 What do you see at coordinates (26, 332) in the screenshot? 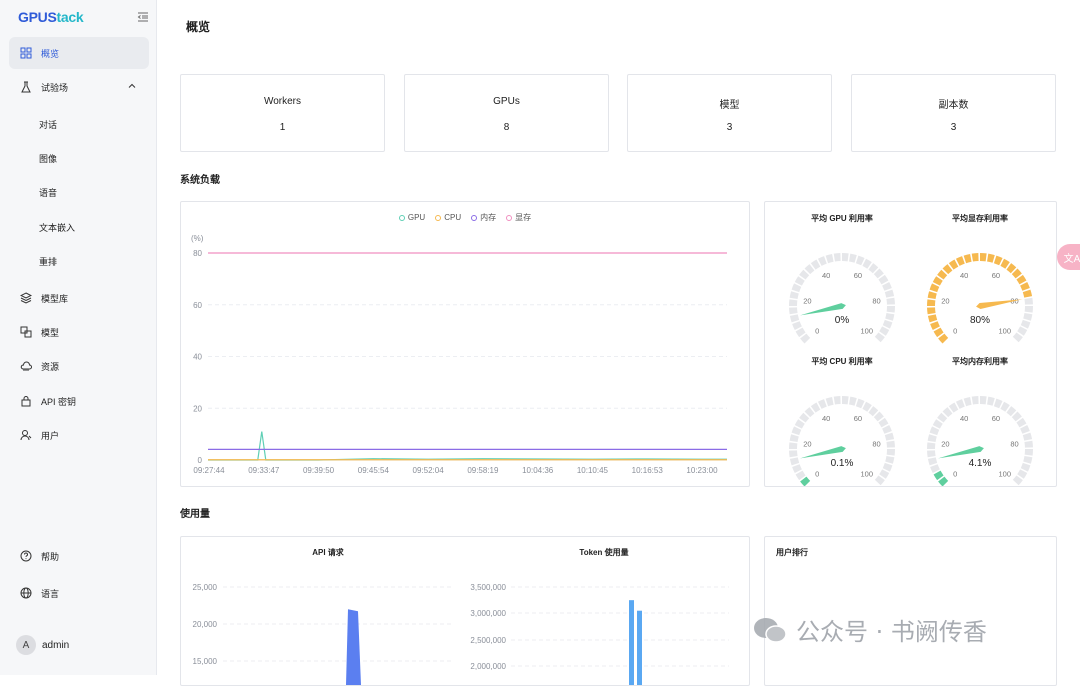
I see `model-icon` at bounding box center [26, 332].